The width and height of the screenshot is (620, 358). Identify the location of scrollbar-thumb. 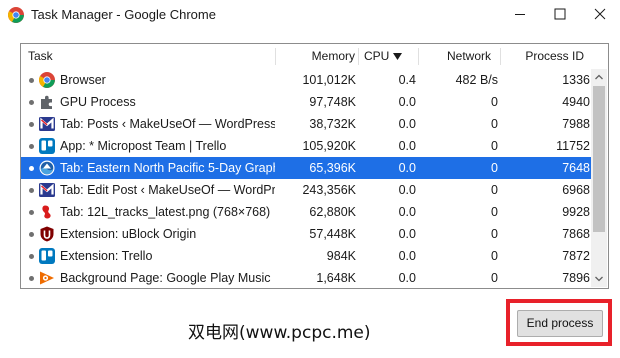
(599, 159).